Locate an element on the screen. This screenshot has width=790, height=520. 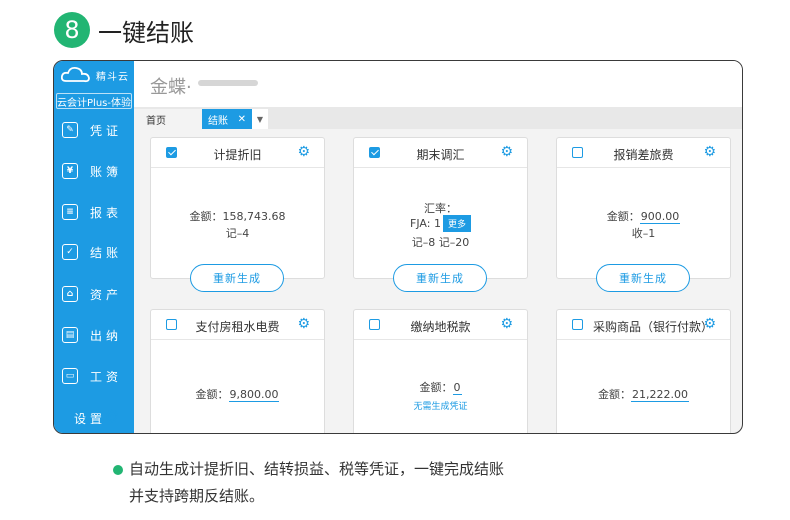
sidebar-item-label: 工资 is located at coordinates (106, 376).